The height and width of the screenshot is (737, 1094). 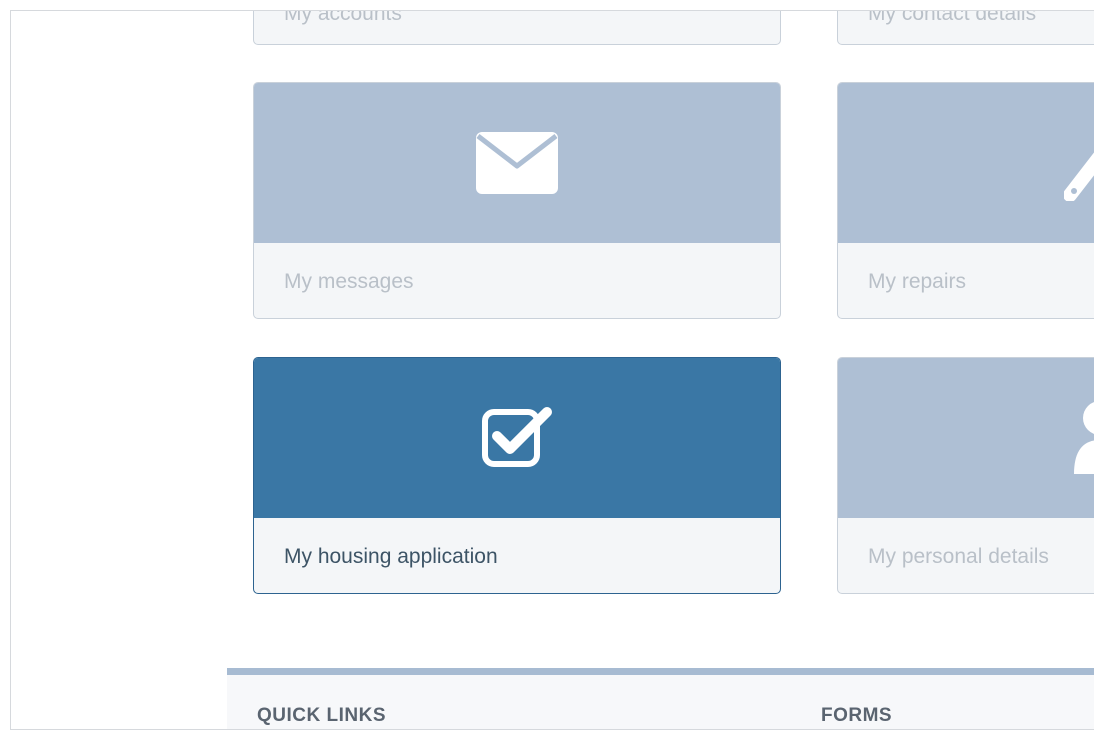 I want to click on tile-my-repairs: My repairs, so click(x=965, y=200).